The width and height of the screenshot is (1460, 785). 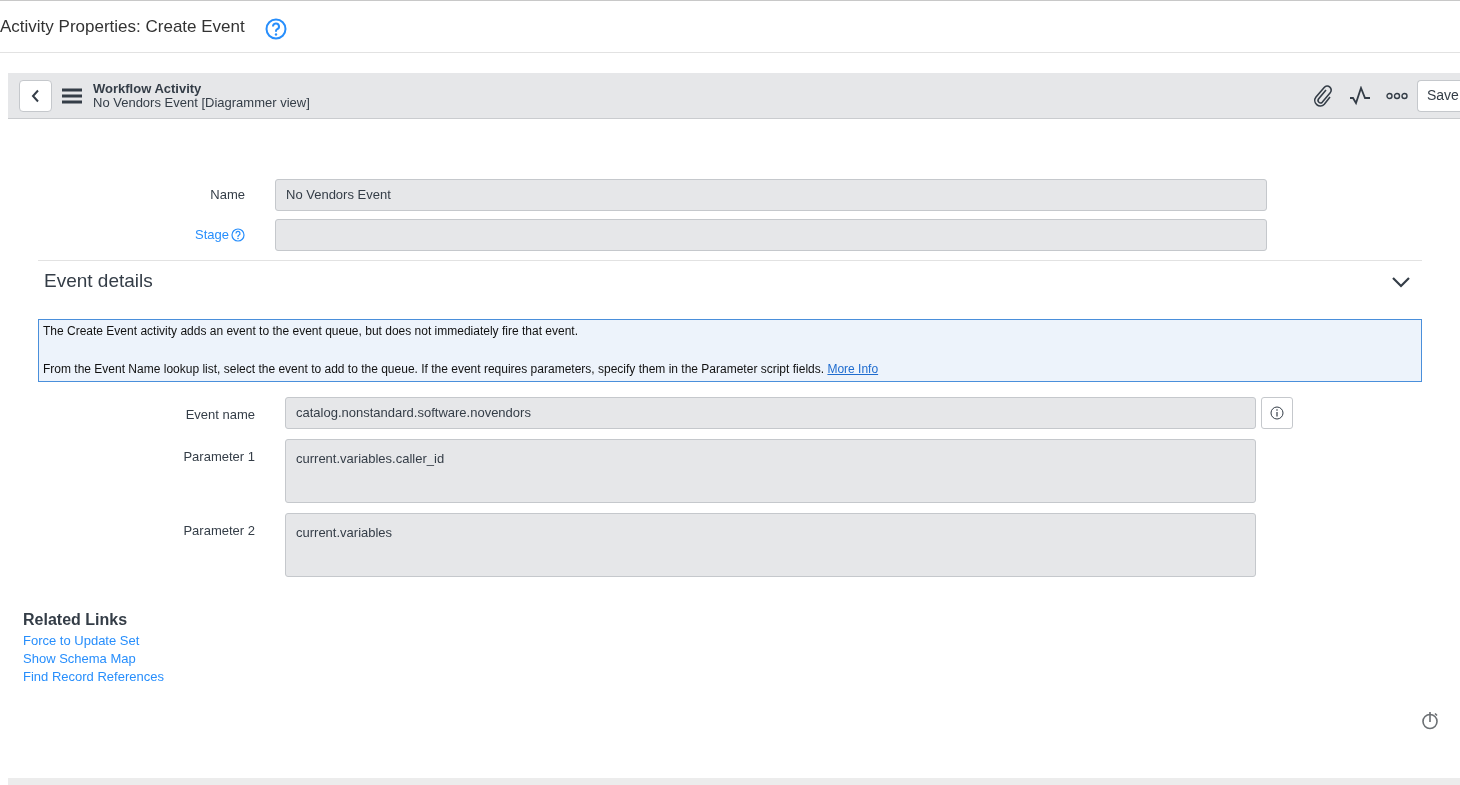 I want to click on paperclip-icon, so click(x=1323, y=95).